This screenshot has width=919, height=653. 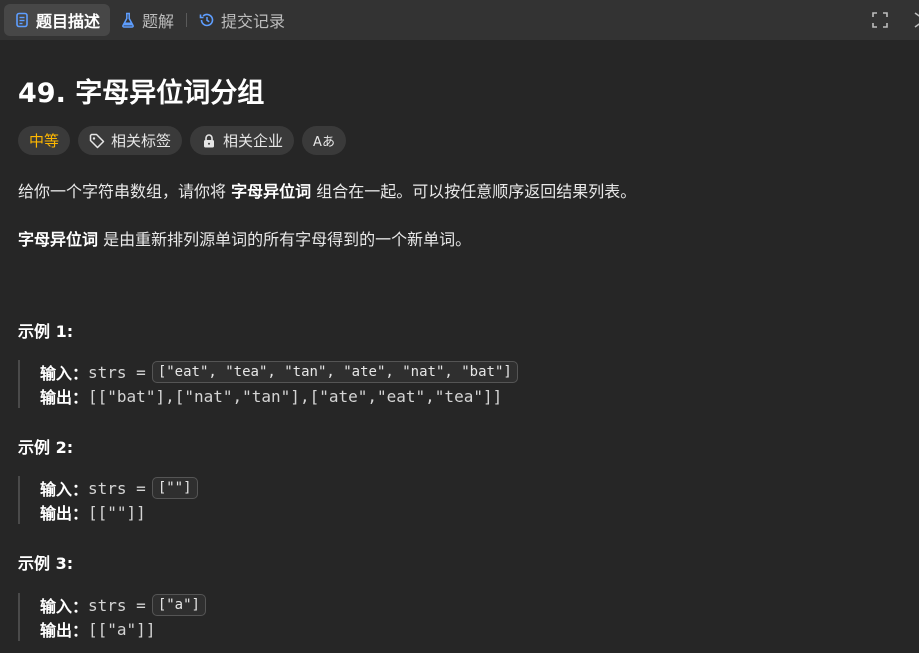 What do you see at coordinates (474, 191) in the screenshot?
I see `desc-text: 组合在一起。可以按任意顺序返回结果列表。` at bounding box center [474, 191].